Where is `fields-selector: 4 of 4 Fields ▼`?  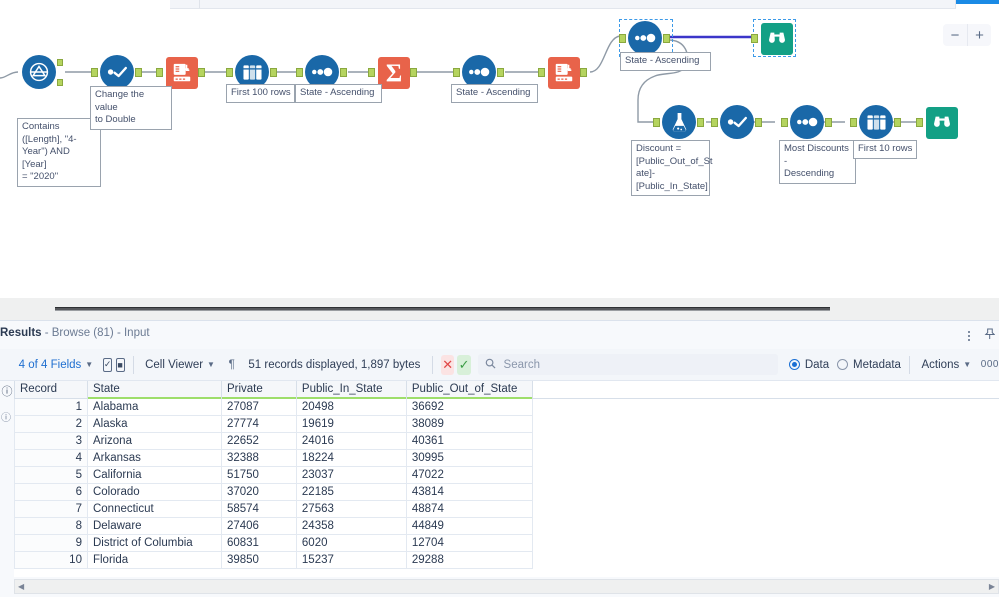 fields-selector: 4 of 4 Fields ▼ is located at coordinates (56, 365).